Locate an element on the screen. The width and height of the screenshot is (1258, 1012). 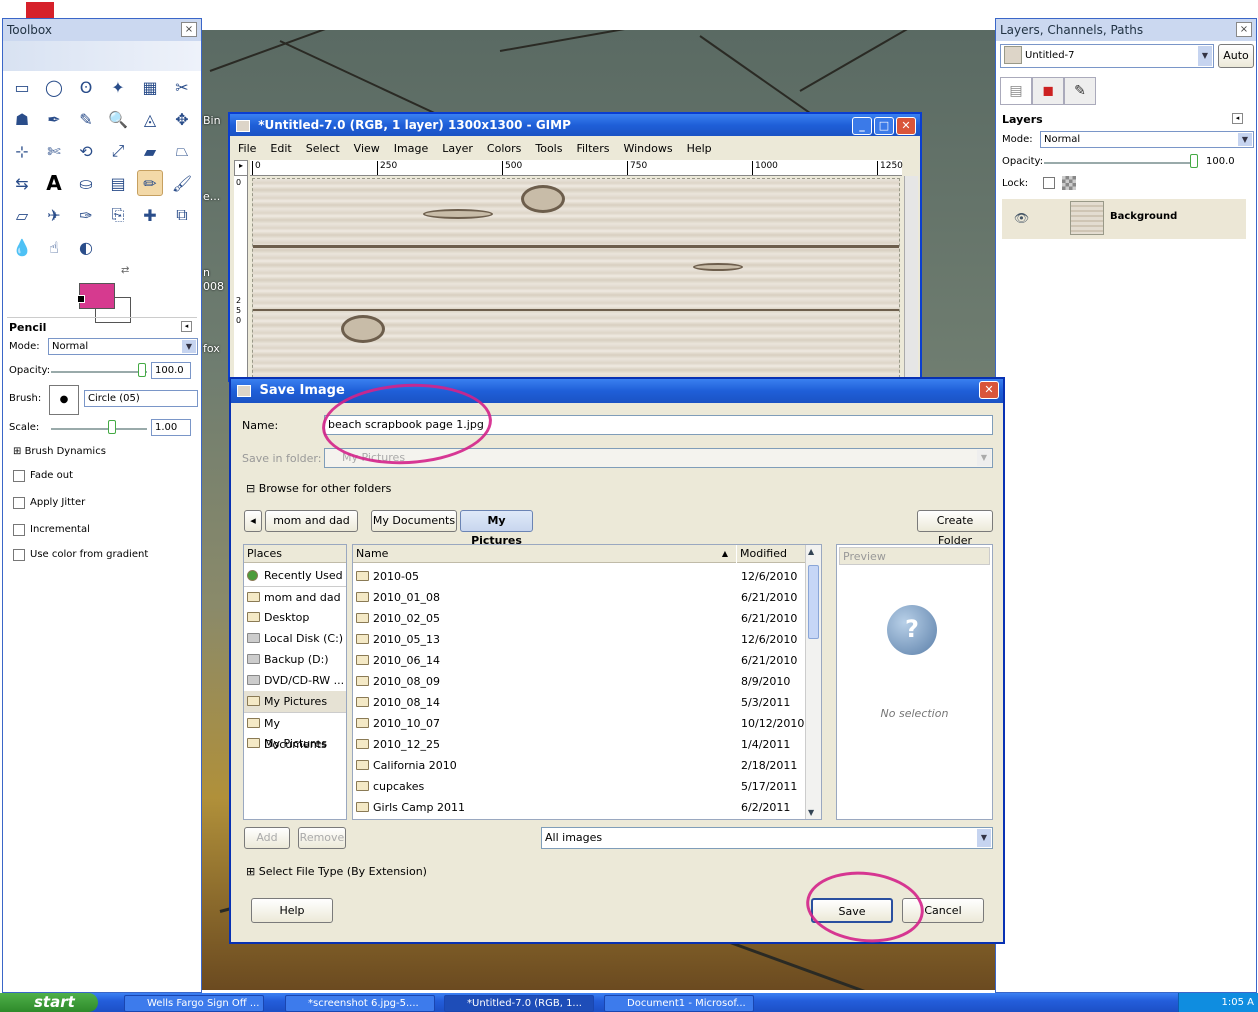
eye-icon: 👁 is located at coordinates (1021, 218).